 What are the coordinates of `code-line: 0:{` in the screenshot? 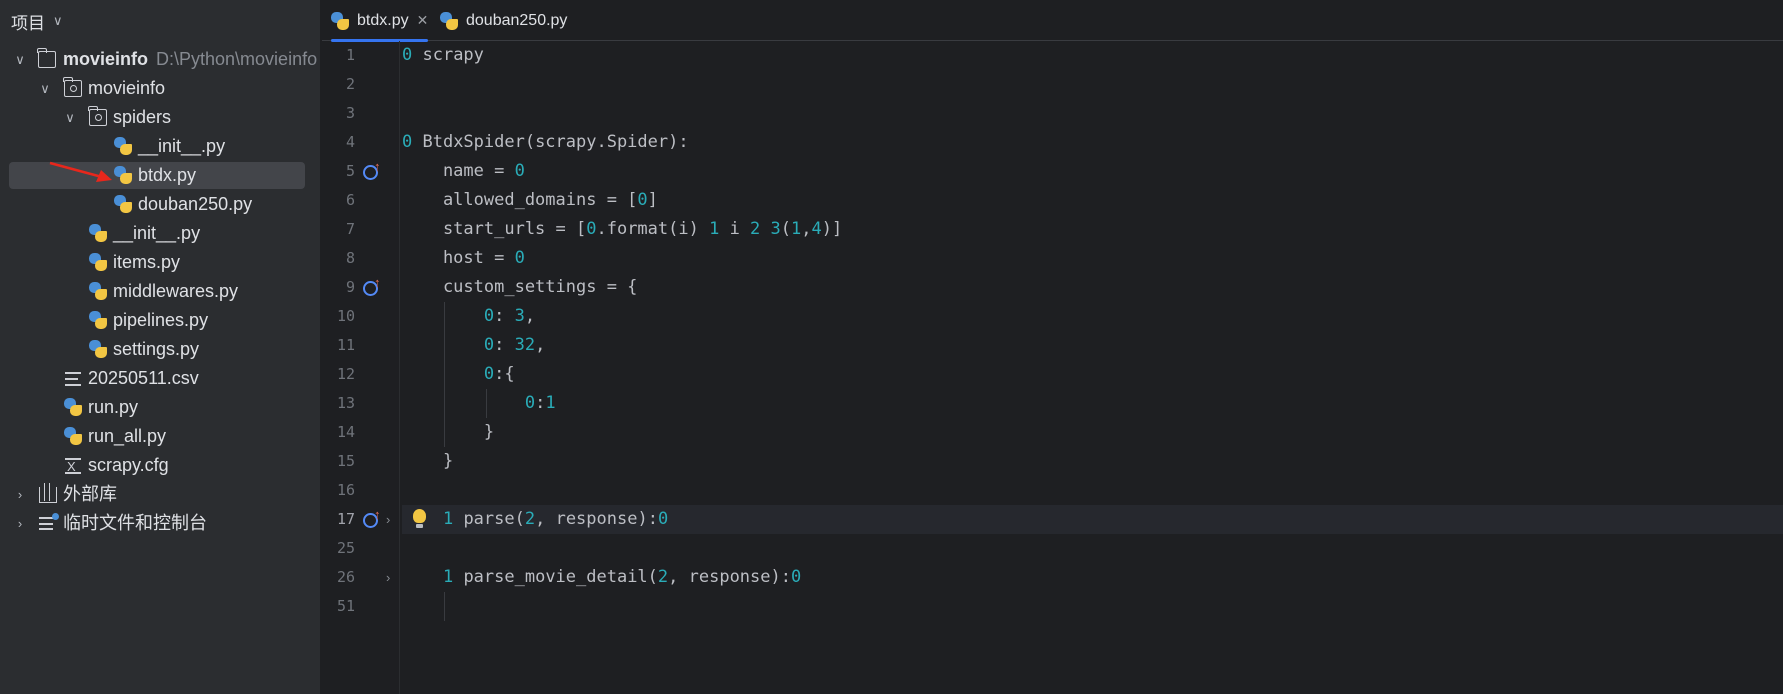 It's located at (458, 374).